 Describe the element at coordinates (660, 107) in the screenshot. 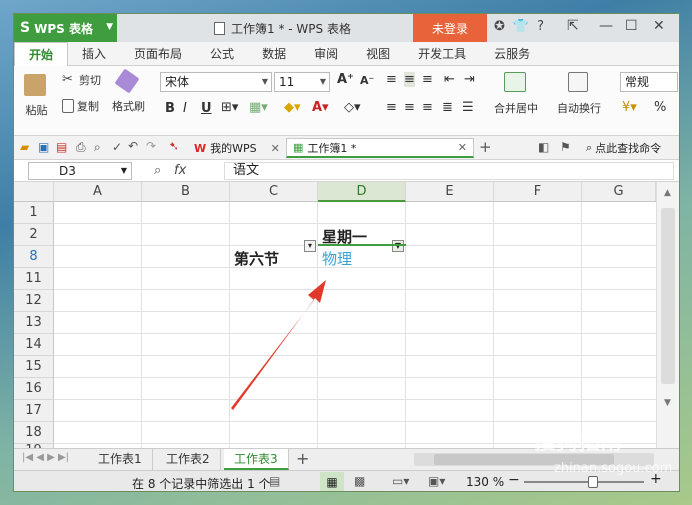

I see `percent-button: %` at that location.